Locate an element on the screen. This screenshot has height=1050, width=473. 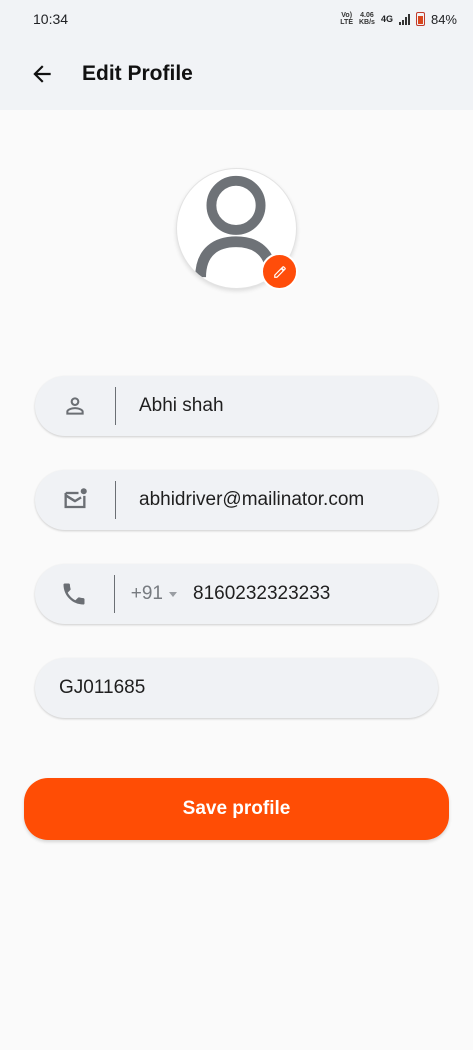
battery-percent: 84% is located at coordinates (443, 19).